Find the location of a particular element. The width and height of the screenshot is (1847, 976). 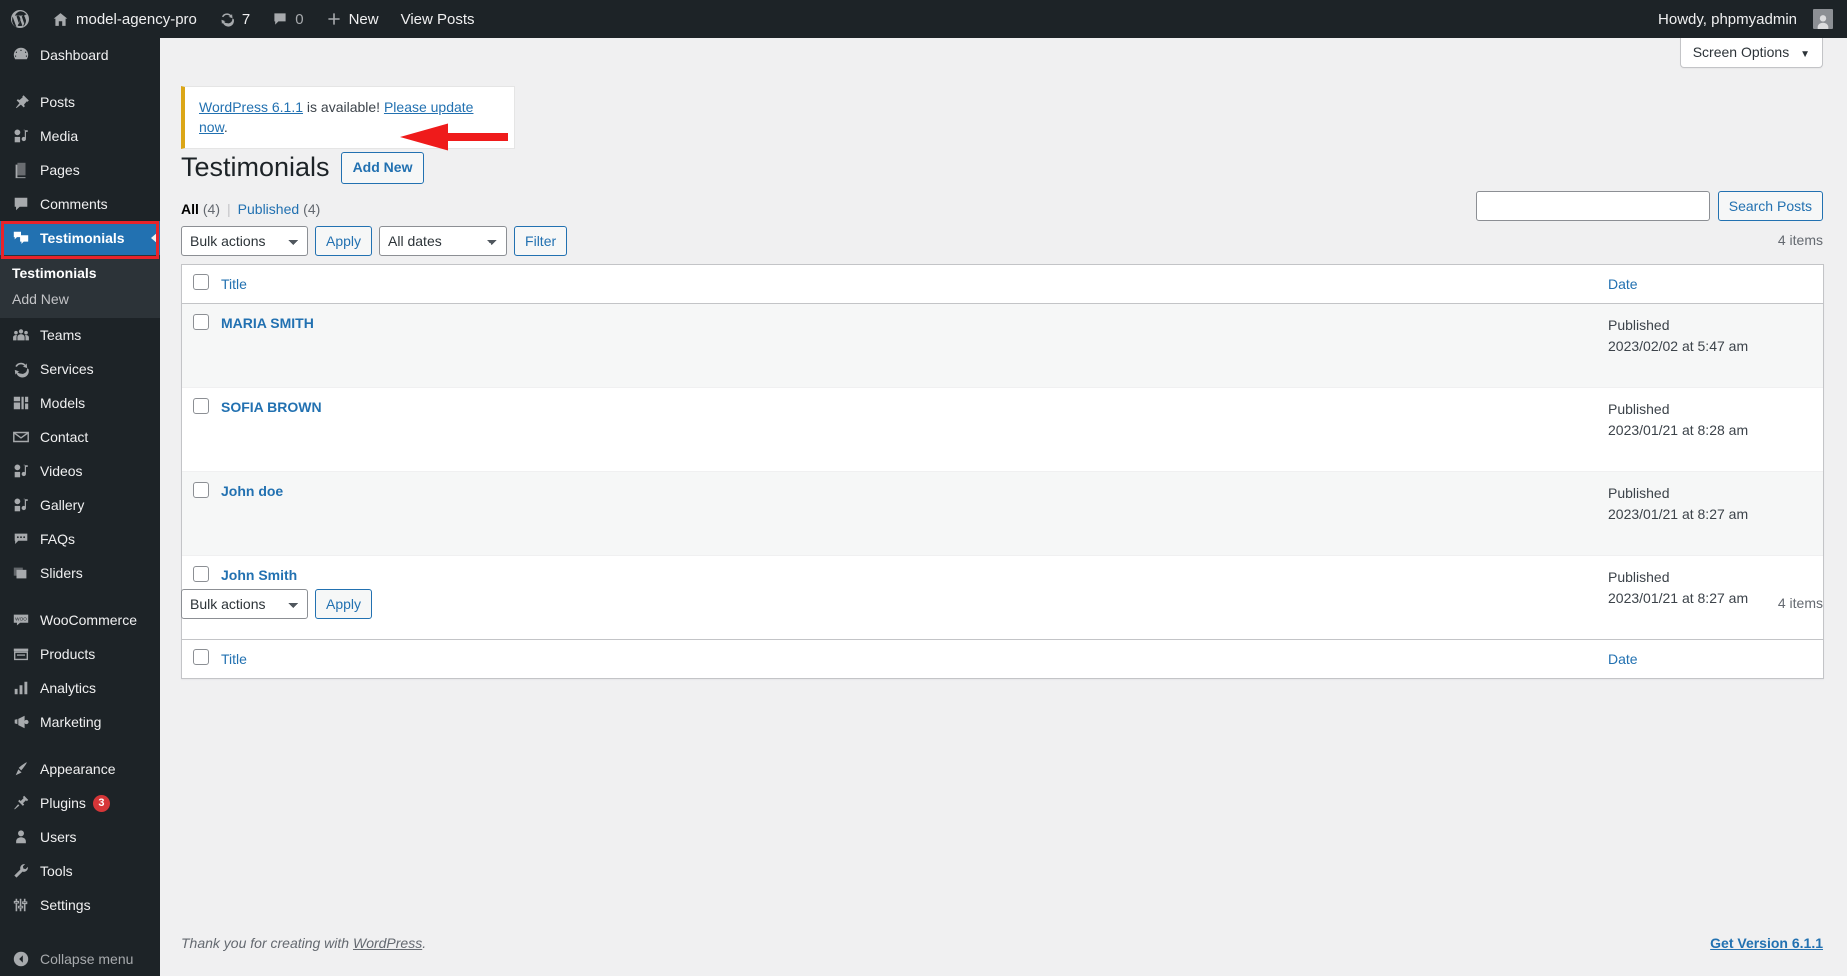

comments-menu: 0 is located at coordinates (287, 19).